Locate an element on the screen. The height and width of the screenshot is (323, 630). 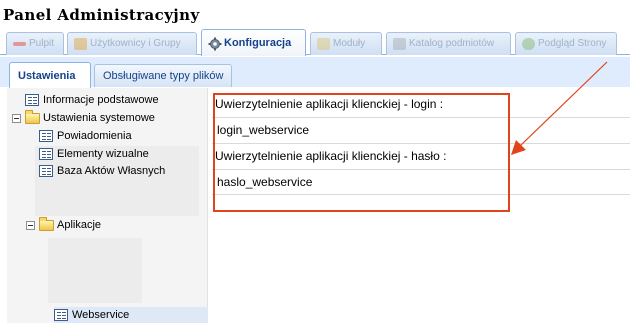
annotation-arrow is located at coordinates (559, 108).